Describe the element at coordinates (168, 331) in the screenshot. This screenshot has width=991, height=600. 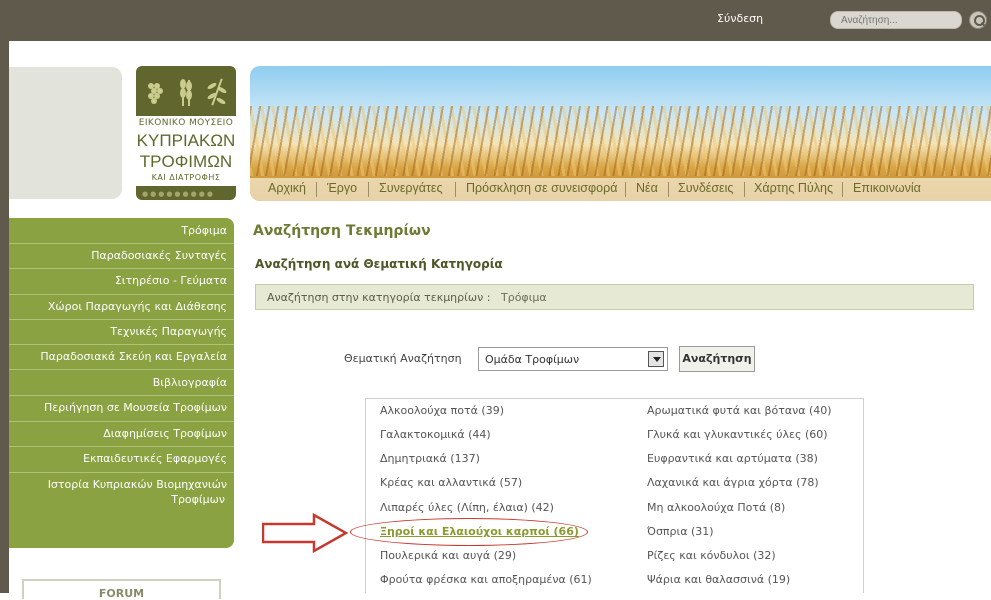
I see `sidebar-item-techniques: Τεχνικές Παραγωγής` at that location.